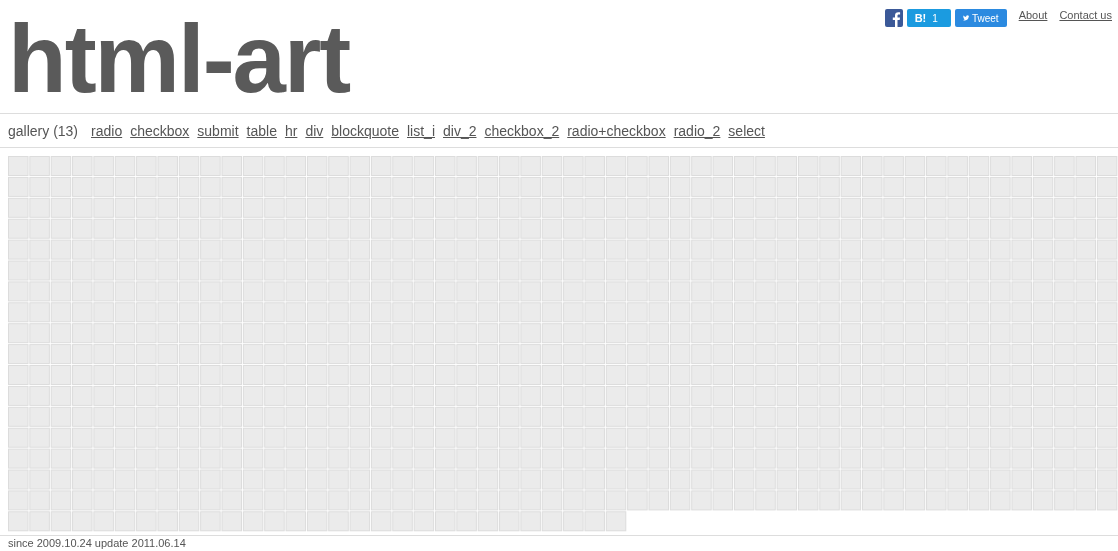 This screenshot has height=551, width=1118. I want to click on nav-link: radio_2, so click(697, 130).